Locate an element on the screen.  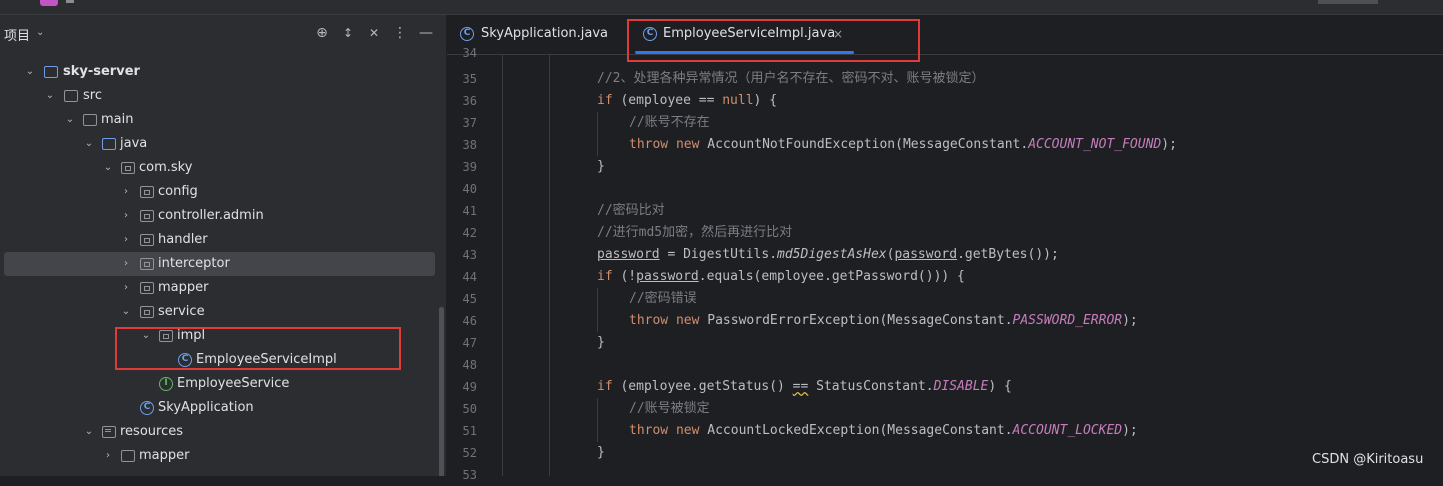
tree-item-main: ⌄ main is located at coordinates (219, 120).